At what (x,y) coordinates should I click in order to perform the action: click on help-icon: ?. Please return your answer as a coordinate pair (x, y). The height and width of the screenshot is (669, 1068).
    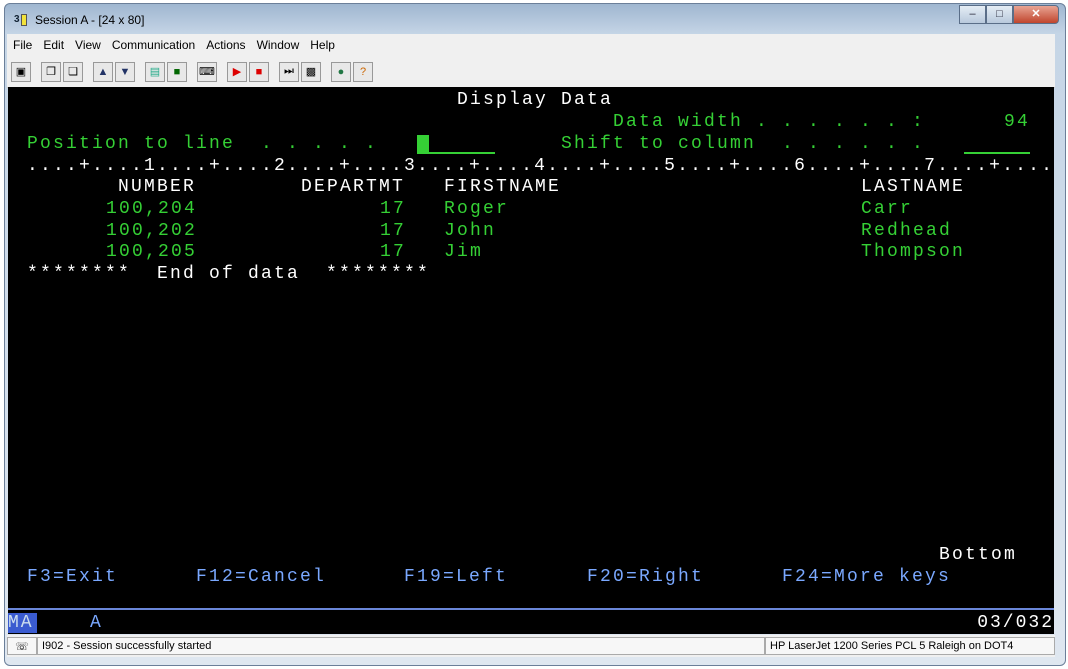
    Looking at the image, I should click on (363, 71).